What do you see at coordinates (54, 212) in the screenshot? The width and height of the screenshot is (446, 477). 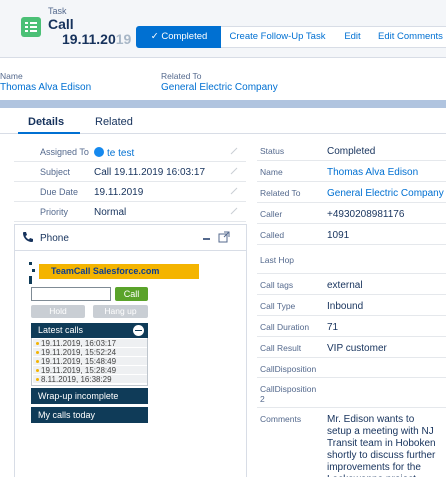 I see `field-label: Priority` at bounding box center [54, 212].